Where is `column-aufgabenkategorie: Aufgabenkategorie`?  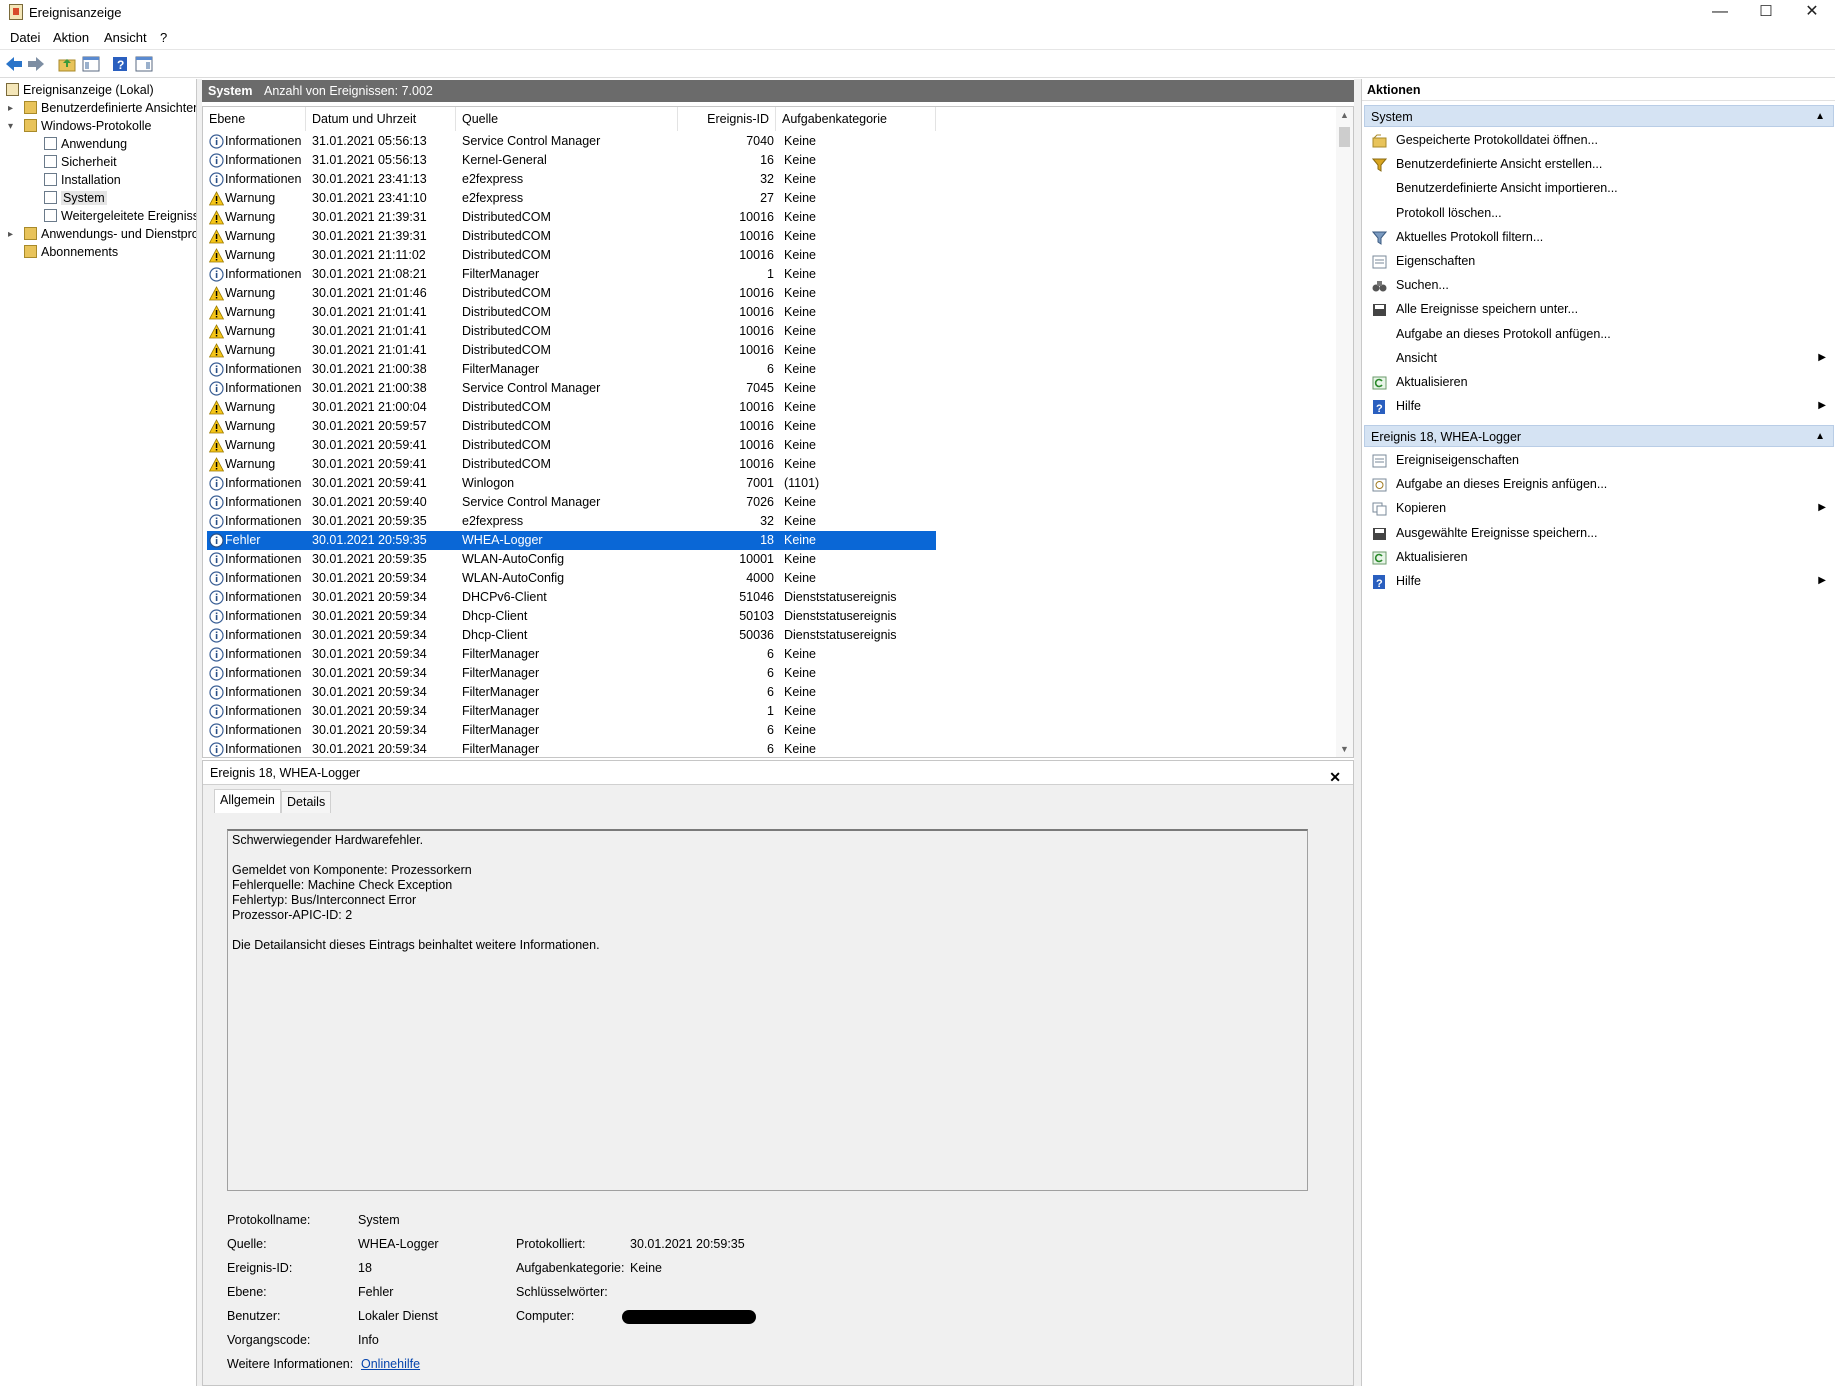 column-aufgabenkategorie: Aufgabenkategorie is located at coordinates (856, 119).